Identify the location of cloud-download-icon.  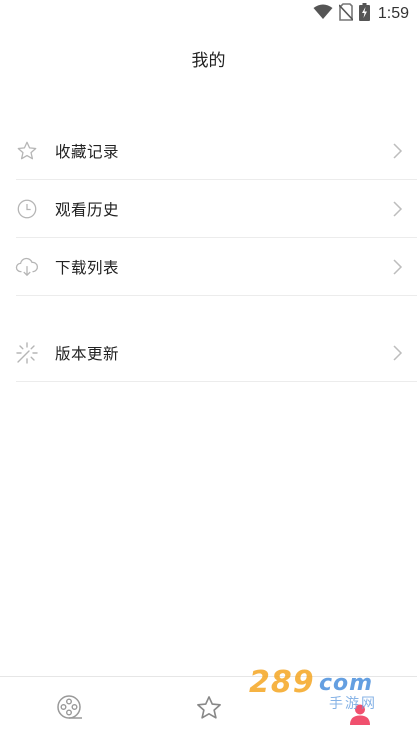
(27, 267).